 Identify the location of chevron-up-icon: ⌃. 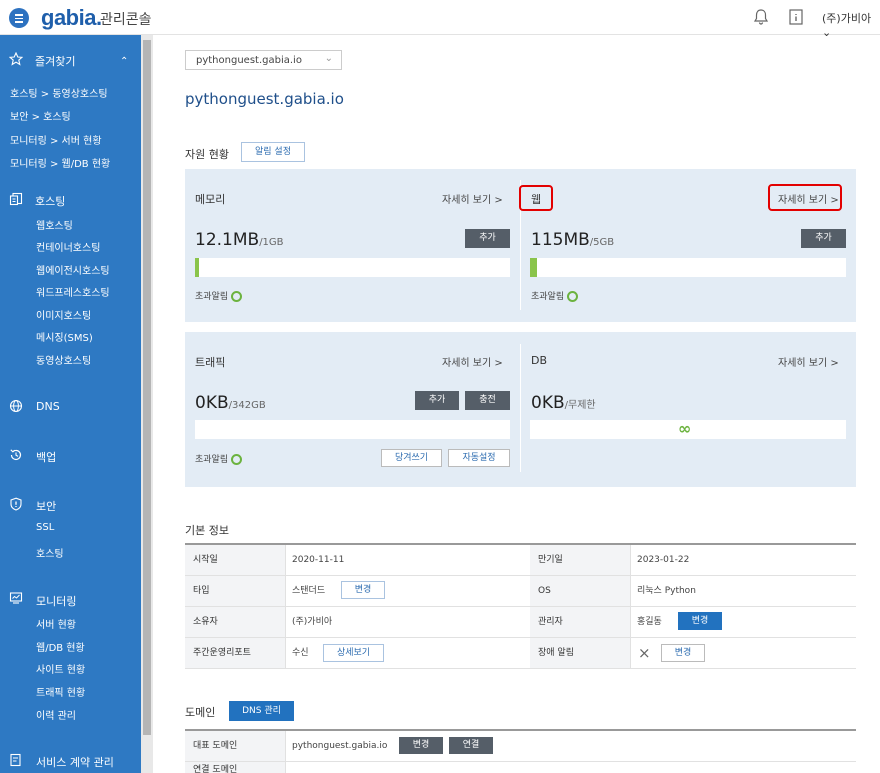
(124, 61).